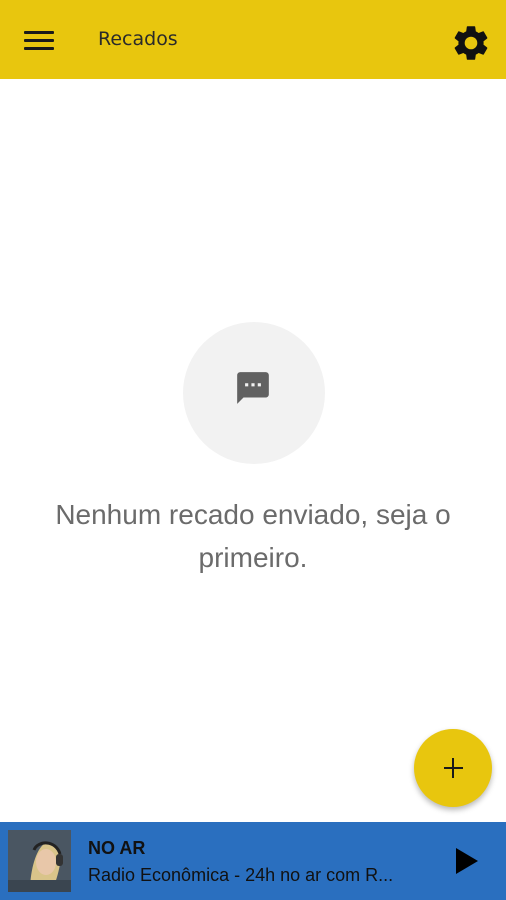  I want to click on station-thumbnail, so click(39, 861).